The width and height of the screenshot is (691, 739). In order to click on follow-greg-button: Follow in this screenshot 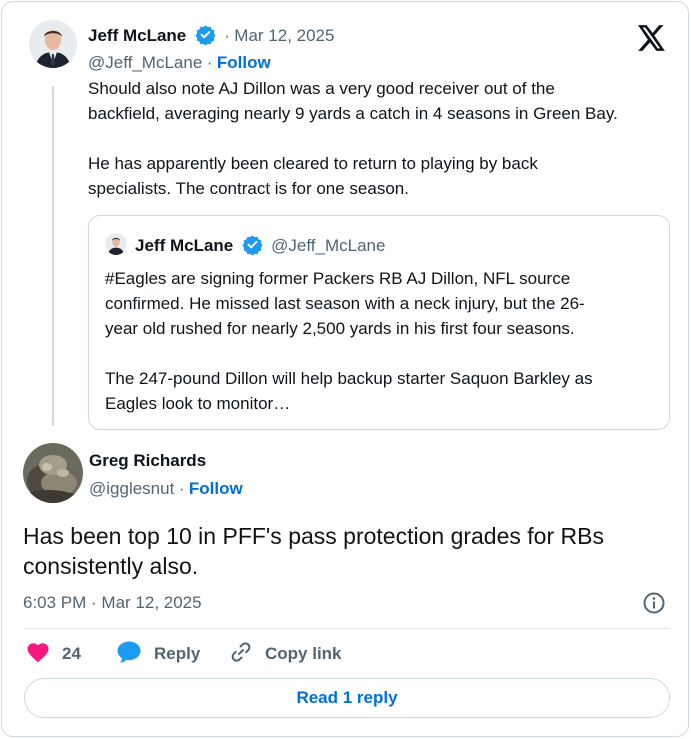, I will do `click(216, 488)`.